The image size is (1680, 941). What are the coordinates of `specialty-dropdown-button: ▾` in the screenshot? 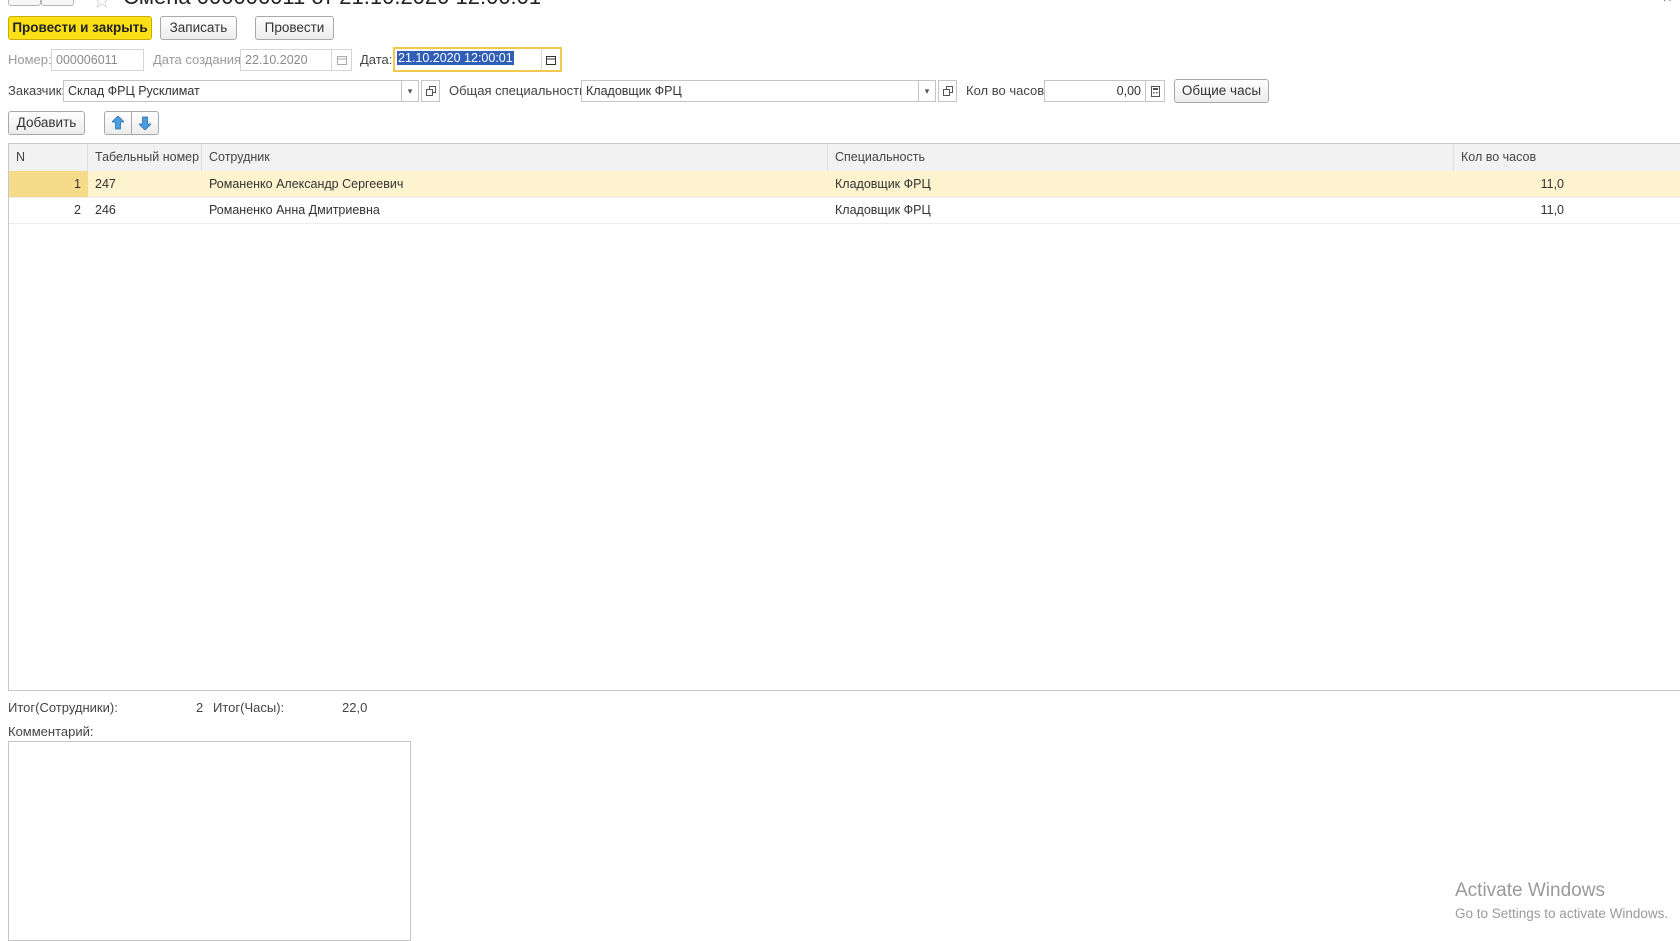 It's located at (927, 91).